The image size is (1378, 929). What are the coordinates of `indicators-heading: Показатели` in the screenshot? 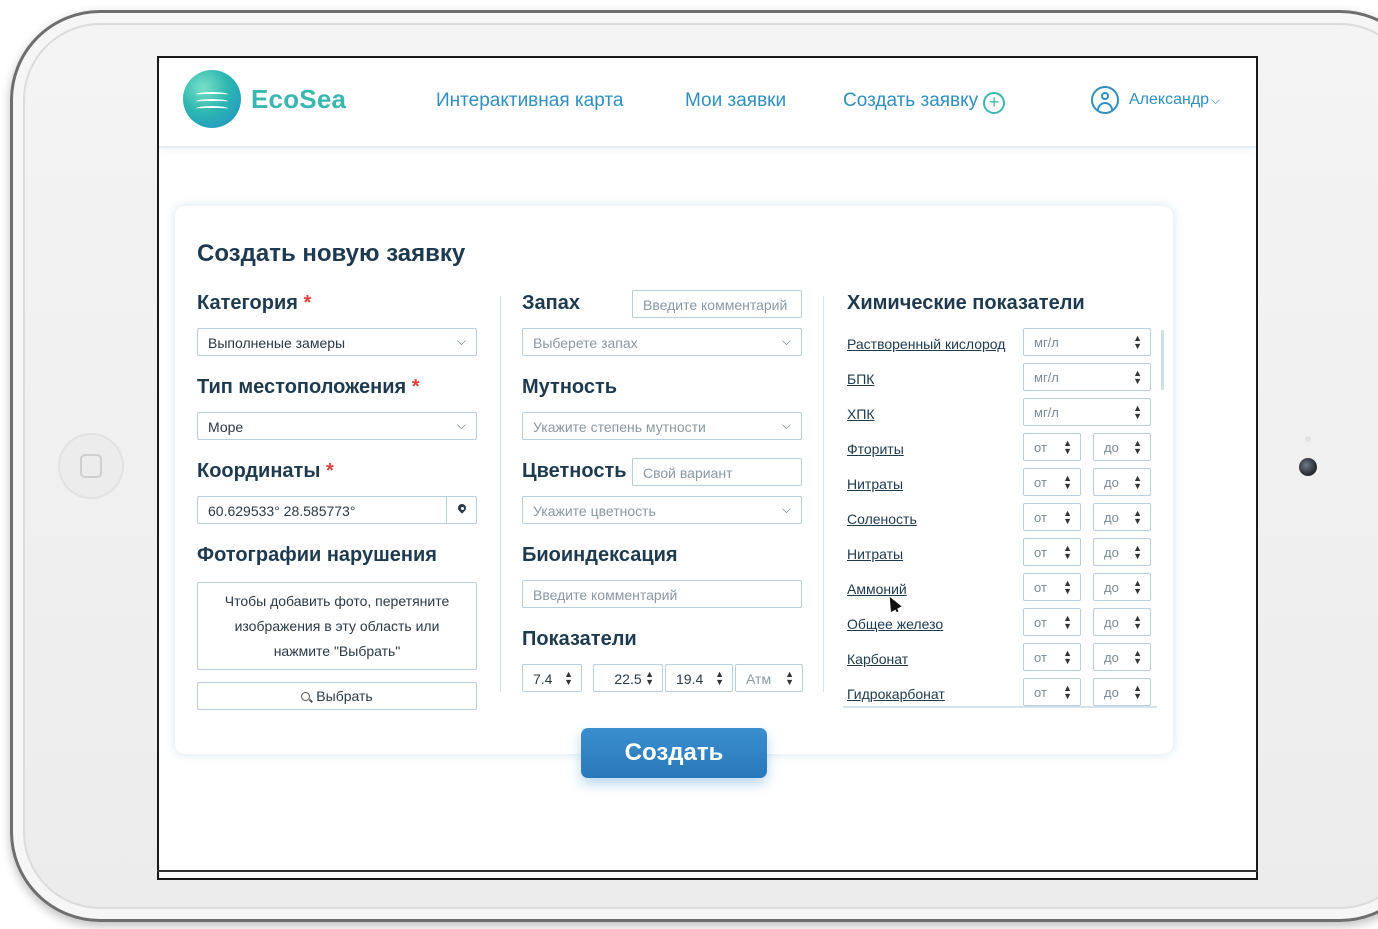 It's located at (579, 639).